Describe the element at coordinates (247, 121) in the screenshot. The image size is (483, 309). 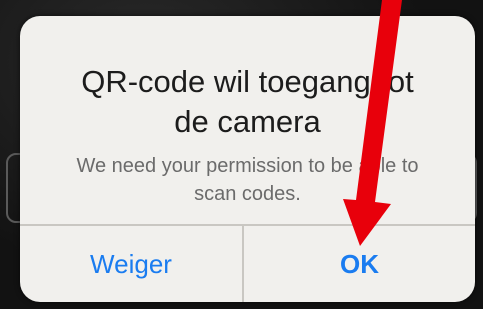
I see `alert-title-line-2: de camera` at that location.